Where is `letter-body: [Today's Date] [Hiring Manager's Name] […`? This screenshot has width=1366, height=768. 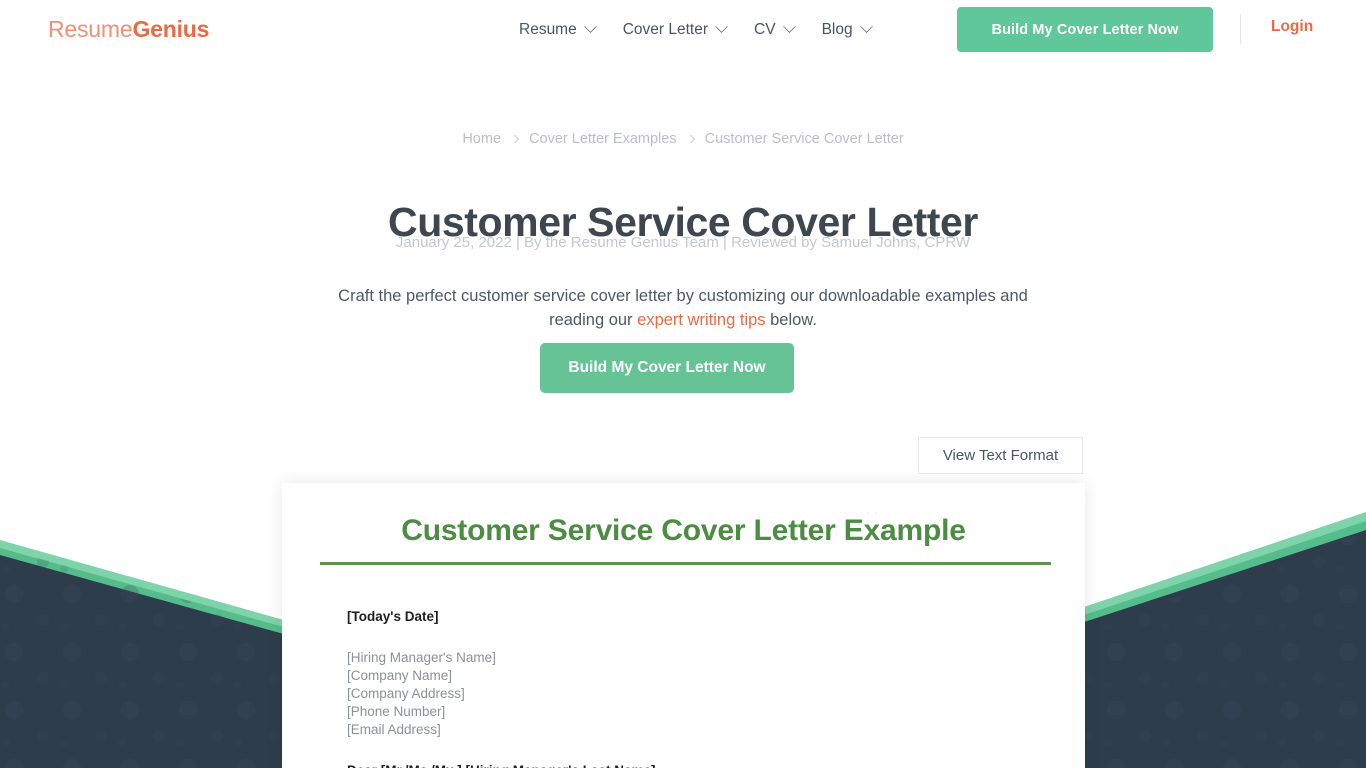 letter-body: [Today's Date] [Hiring Manager's Name] [… is located at coordinates (692, 688).